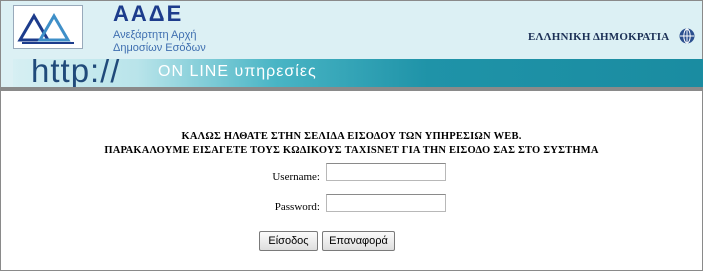 The height and width of the screenshot is (271, 703). Describe the element at coordinates (159, 48) in the screenshot. I see `brand-subtitle-line2: Δημοσίων Εσόδων` at that location.